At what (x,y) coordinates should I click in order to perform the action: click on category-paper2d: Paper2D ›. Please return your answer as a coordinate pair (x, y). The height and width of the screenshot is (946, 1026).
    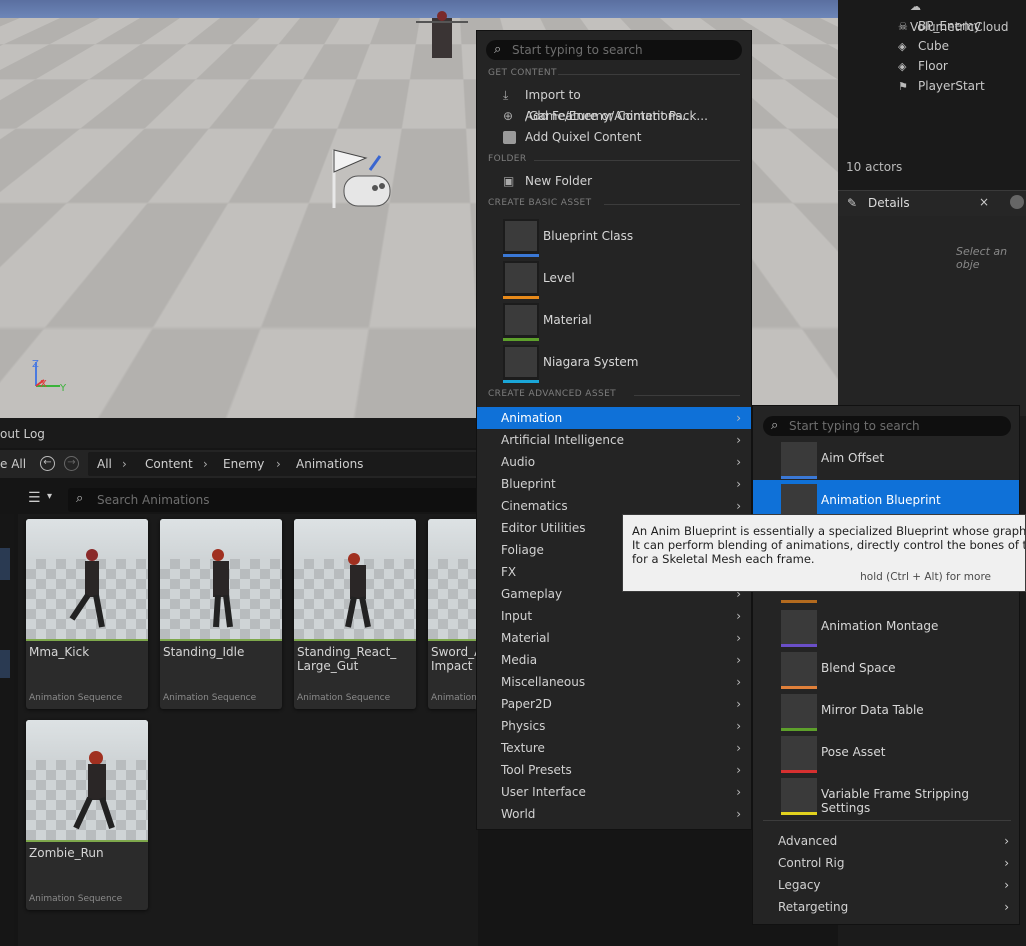
    Looking at the image, I should click on (614, 704).